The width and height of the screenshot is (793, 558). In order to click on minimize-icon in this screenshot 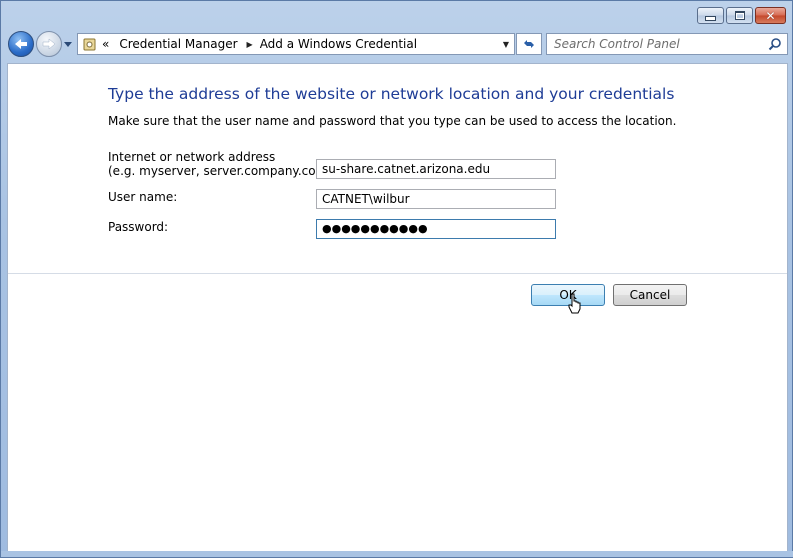, I will do `click(710, 18)`.